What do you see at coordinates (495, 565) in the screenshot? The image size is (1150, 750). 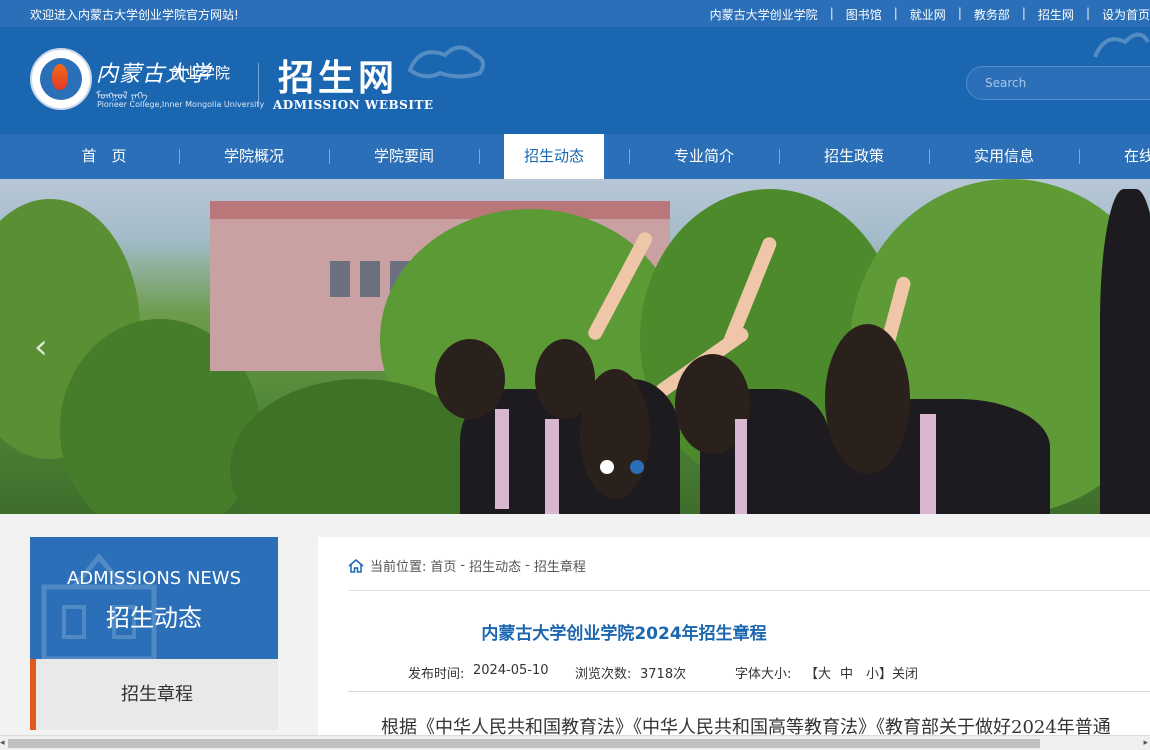 I see `breadcrumb-admission-news: 招生动态` at bounding box center [495, 565].